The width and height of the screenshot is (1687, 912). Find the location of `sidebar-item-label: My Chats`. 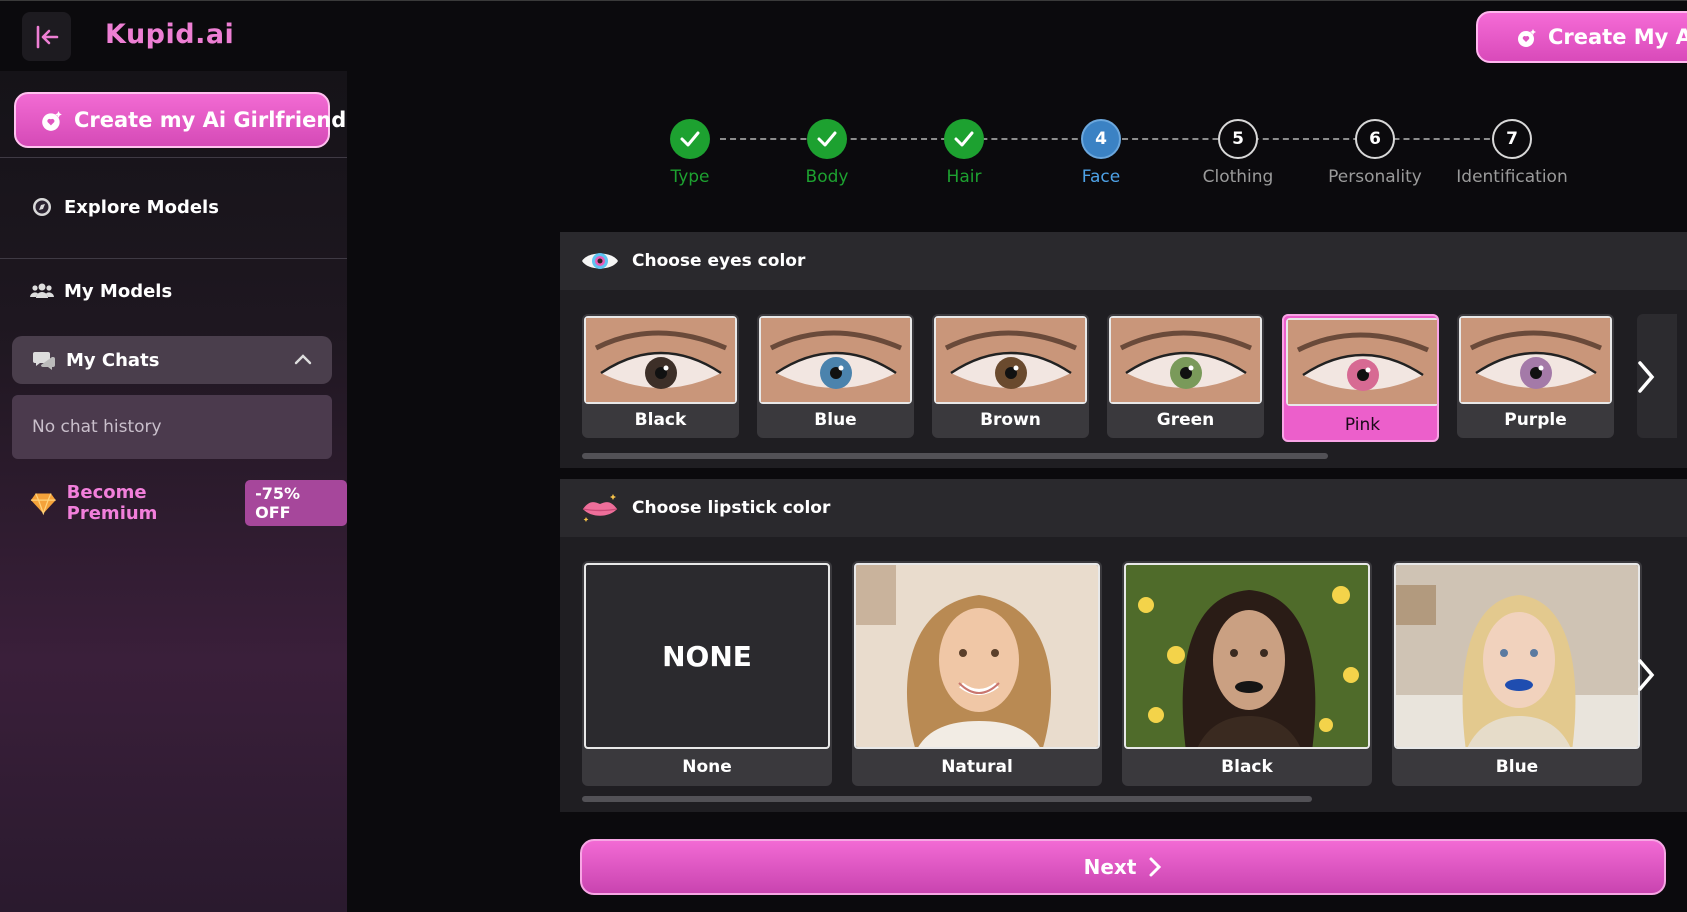

sidebar-item-label: My Chats is located at coordinates (113, 360).